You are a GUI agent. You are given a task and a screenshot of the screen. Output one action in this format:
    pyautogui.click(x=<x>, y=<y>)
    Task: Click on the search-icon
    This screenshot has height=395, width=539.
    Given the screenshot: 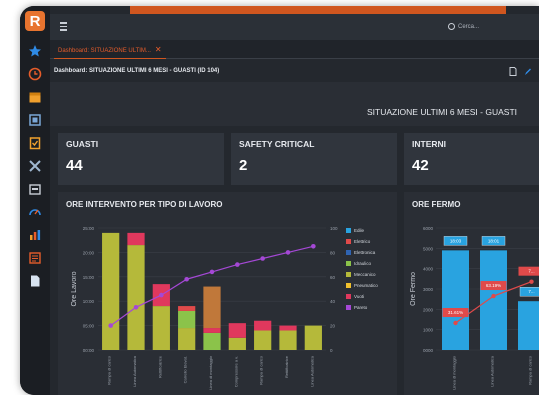 What is the action you would take?
    pyautogui.click(x=451, y=26)
    